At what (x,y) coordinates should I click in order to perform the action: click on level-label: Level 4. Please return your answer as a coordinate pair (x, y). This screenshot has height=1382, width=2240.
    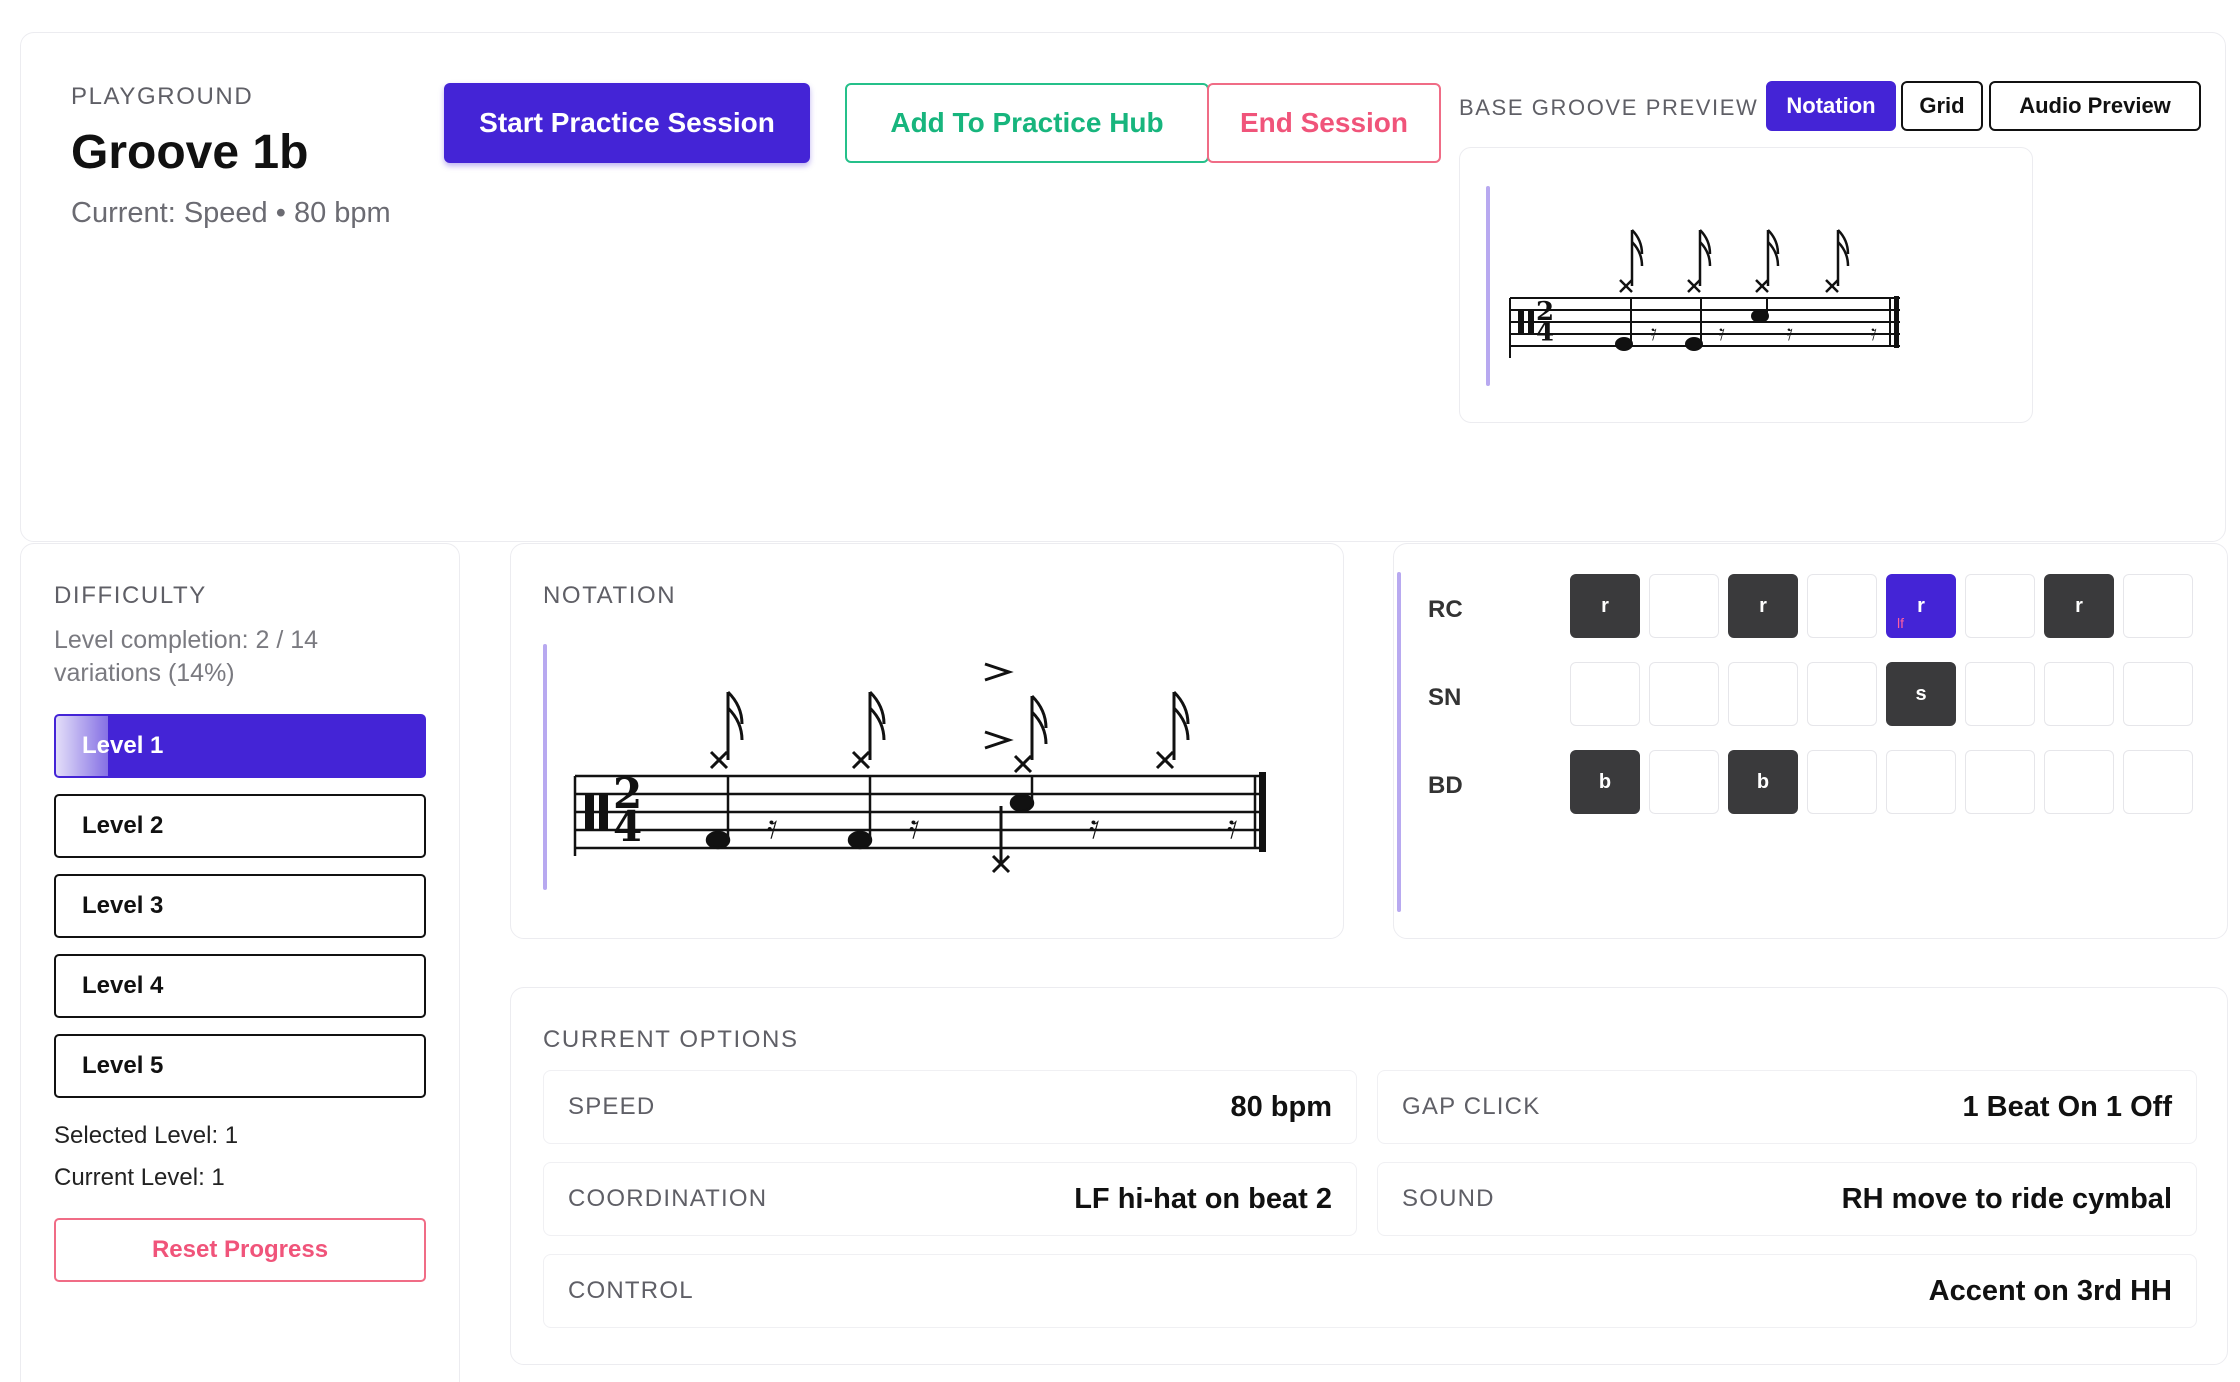
    Looking at the image, I should click on (123, 985).